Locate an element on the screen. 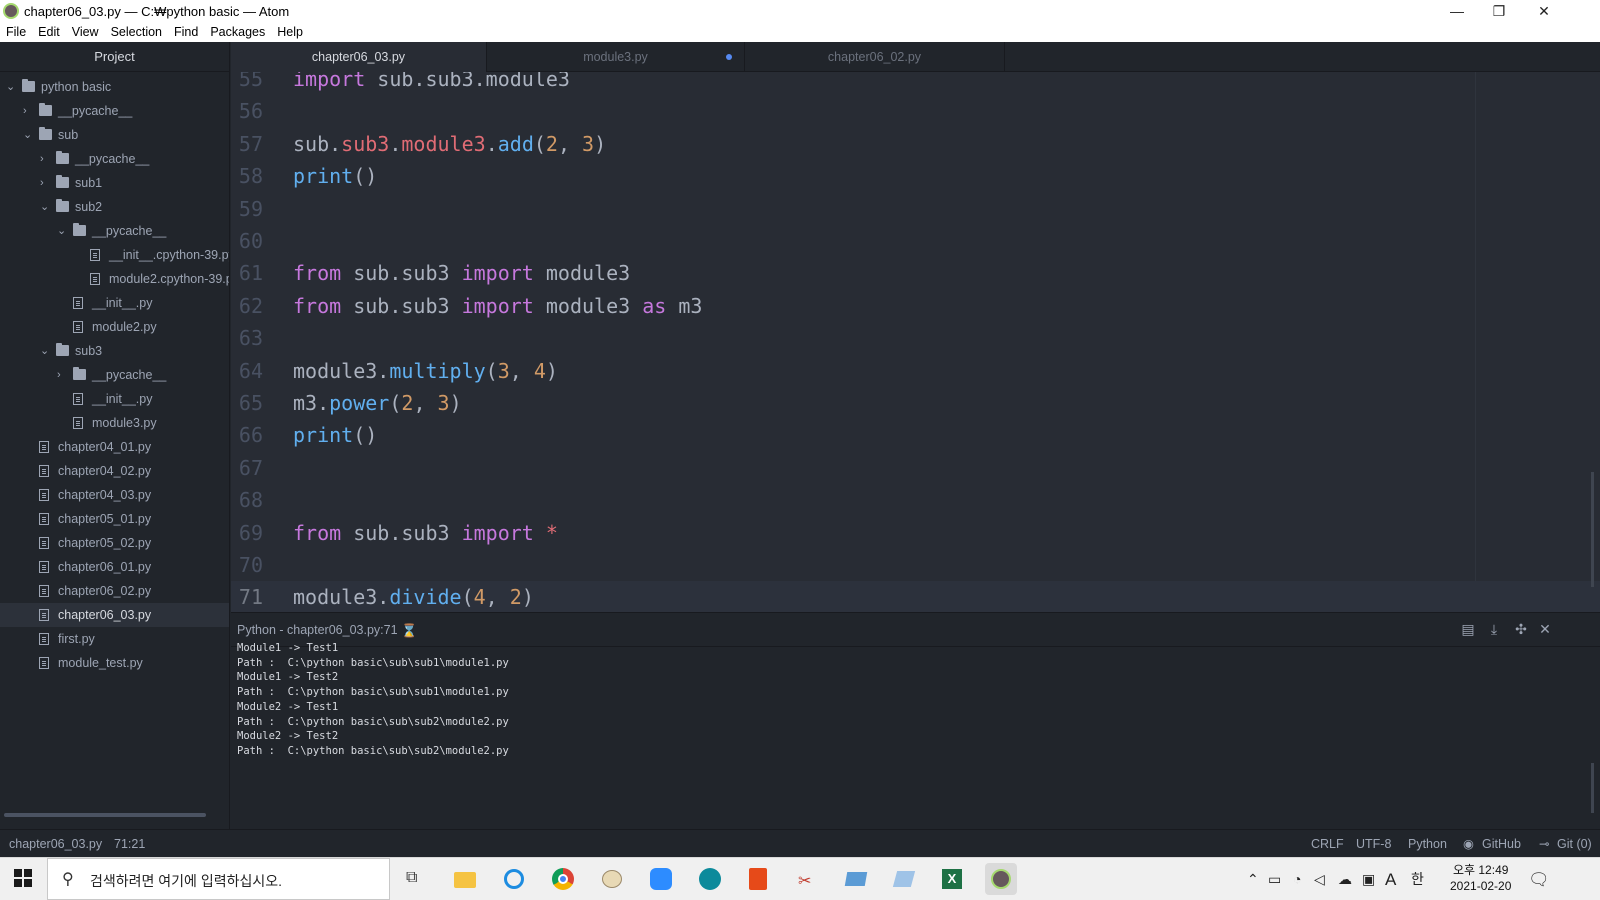 This screenshot has width=1600, height=900. tree-file: chapter05_02.py is located at coordinates (114, 543).